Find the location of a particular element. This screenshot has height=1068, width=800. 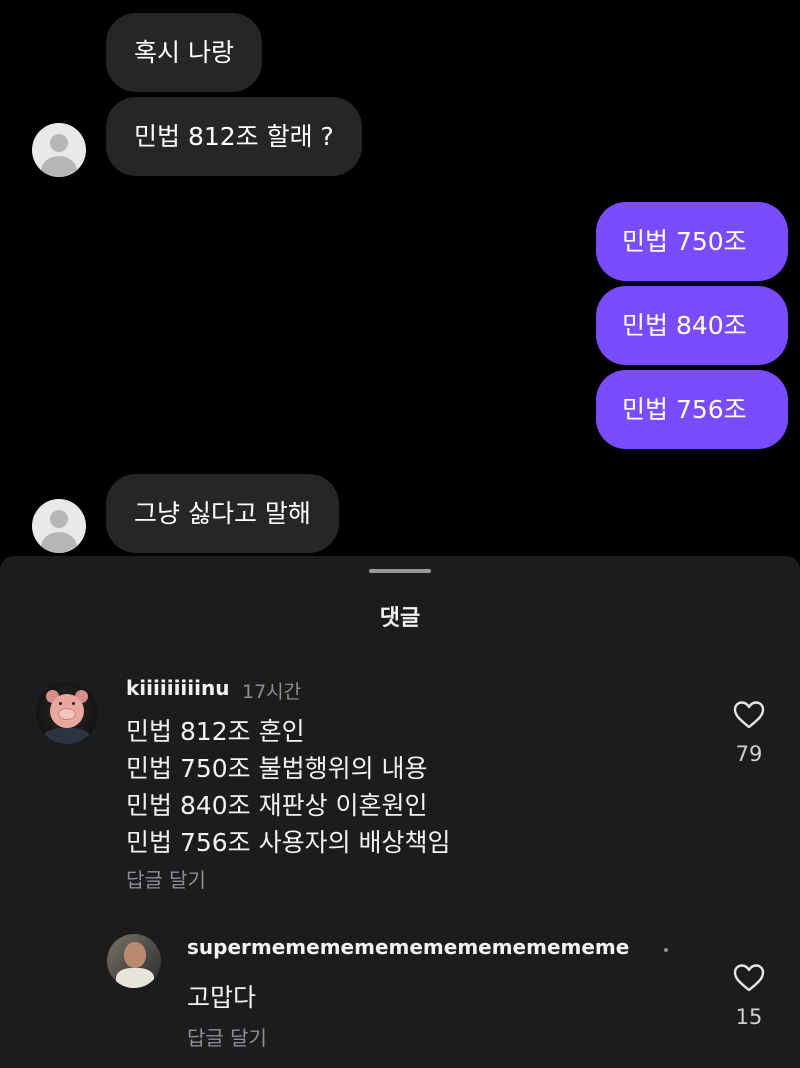

incoming-message-bubble: 민법 812조 할래 ? is located at coordinates (234, 136).